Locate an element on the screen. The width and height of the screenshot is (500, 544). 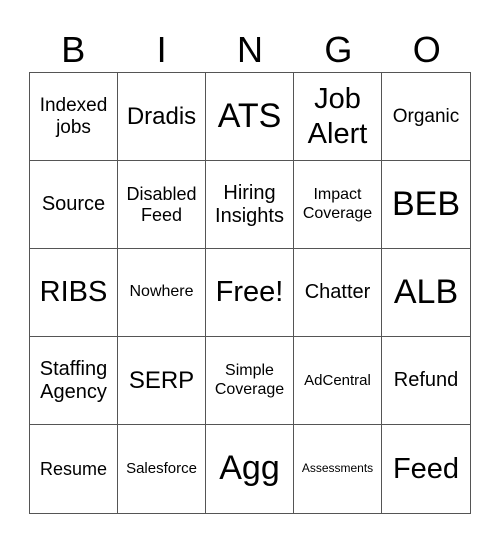
bingo-cell: ALB is located at coordinates (426, 293).